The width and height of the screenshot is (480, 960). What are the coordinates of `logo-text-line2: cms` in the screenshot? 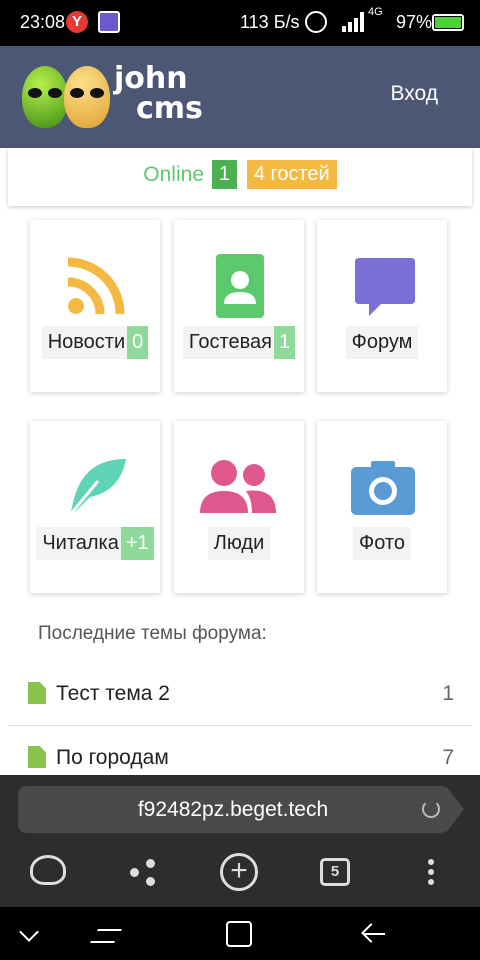 It's located at (169, 108).